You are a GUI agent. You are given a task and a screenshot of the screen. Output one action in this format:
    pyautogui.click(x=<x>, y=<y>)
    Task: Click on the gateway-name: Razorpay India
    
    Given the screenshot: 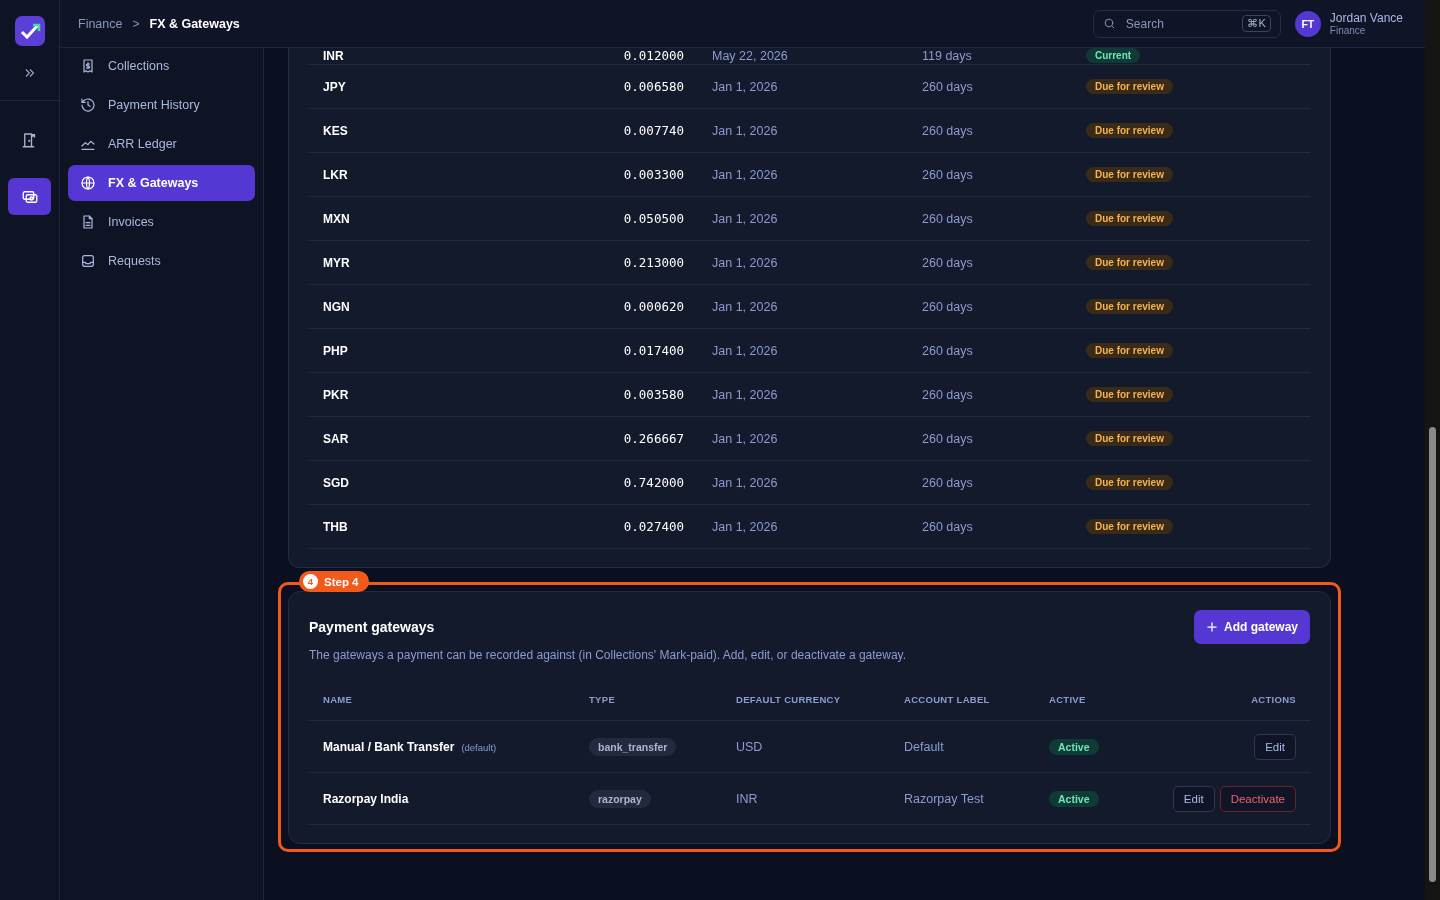 What is the action you would take?
    pyautogui.click(x=366, y=798)
    